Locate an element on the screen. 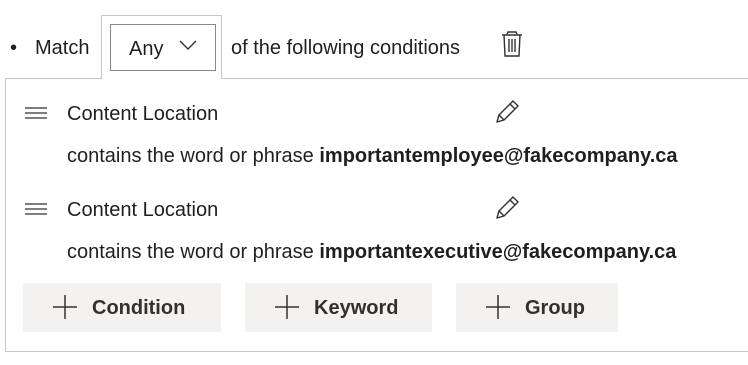  following-conditions-label: of the following conditions is located at coordinates (346, 48).